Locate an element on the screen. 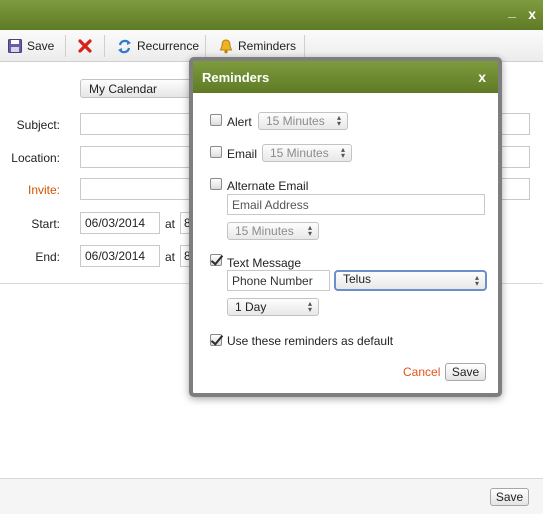 Image resolution: width=543 pixels, height=514 pixels. window-titlebar: _ x is located at coordinates (271, 15).